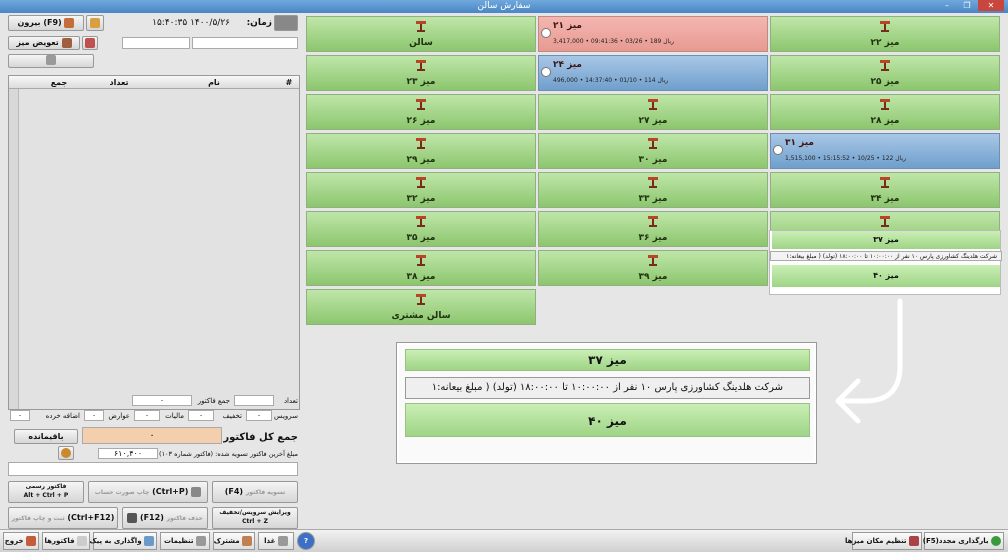  I want to click on food-button: غذا, so click(276, 541).